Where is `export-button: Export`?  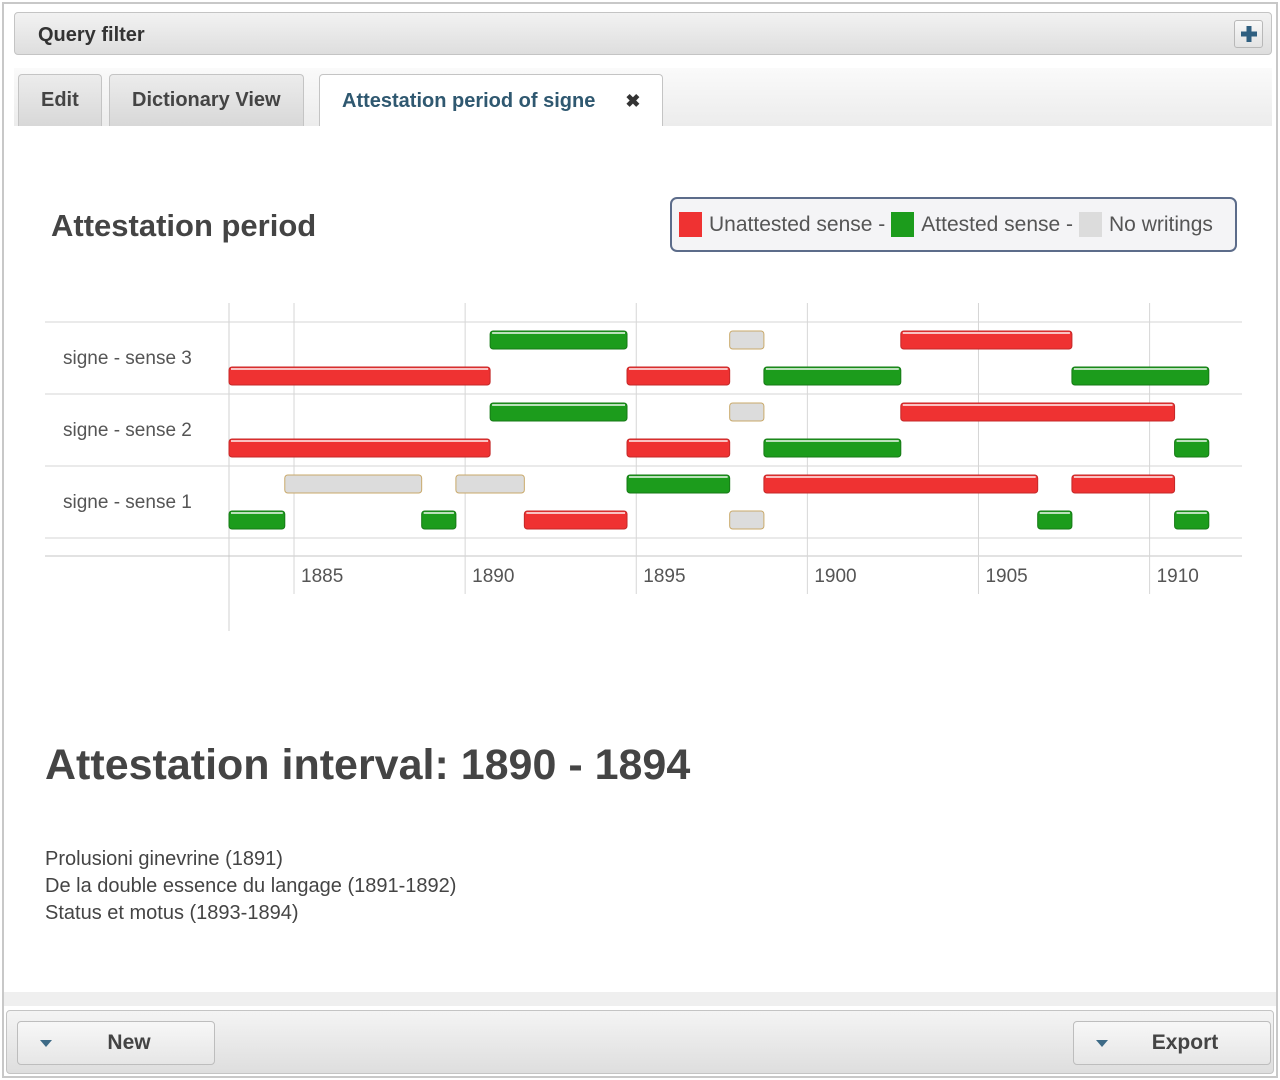
export-button: Export is located at coordinates (1172, 1043).